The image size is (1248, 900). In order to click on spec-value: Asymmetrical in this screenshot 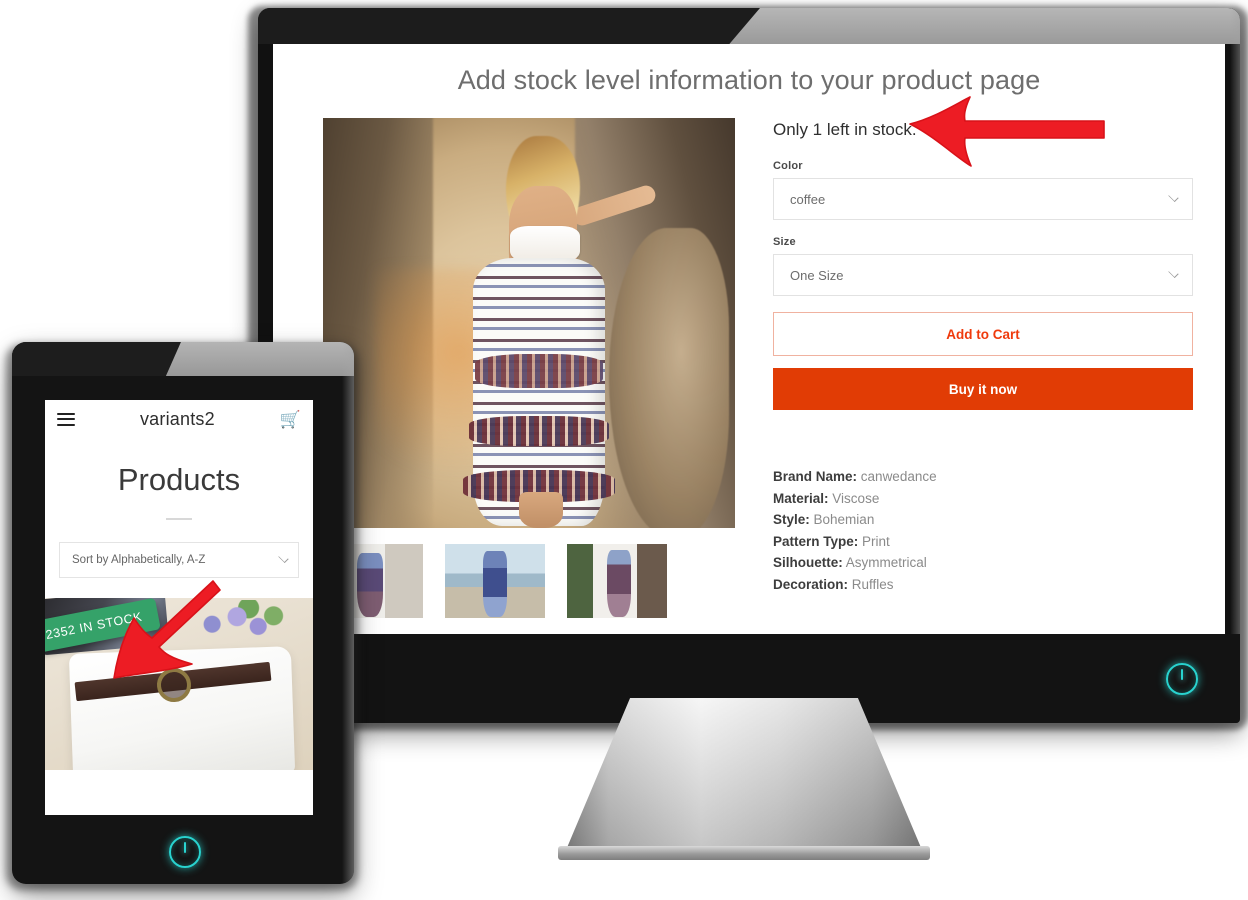, I will do `click(886, 562)`.